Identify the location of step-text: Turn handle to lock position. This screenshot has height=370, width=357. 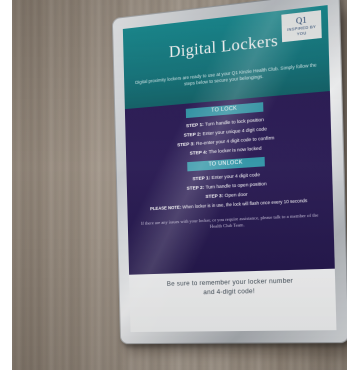
(234, 121).